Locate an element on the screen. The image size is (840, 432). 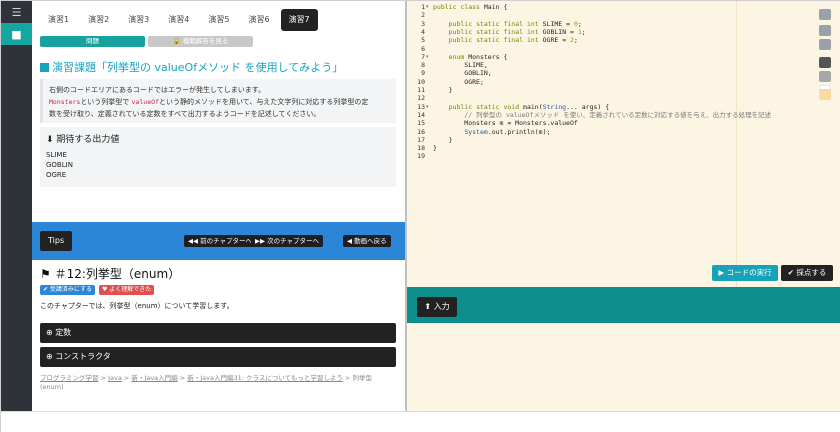
tab-exercise-2: 演習2 is located at coordinates (98, 20).